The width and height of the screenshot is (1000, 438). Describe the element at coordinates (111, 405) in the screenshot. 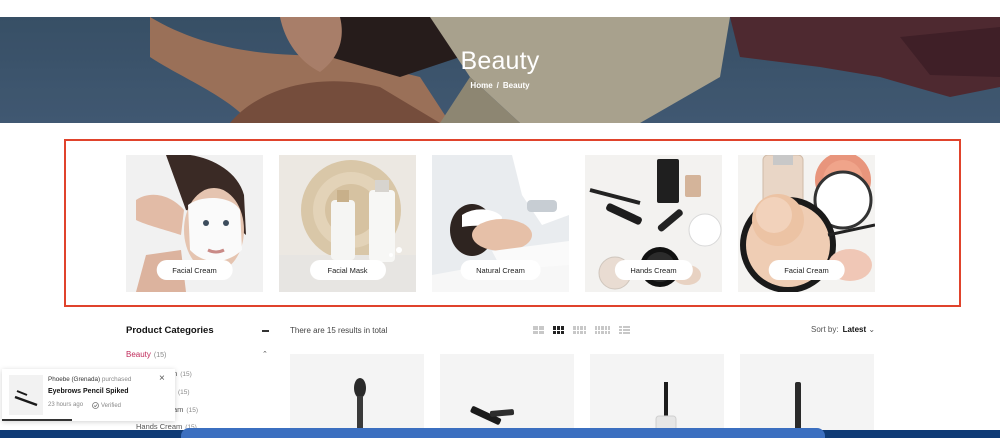

I see `verified-label: Verified` at that location.